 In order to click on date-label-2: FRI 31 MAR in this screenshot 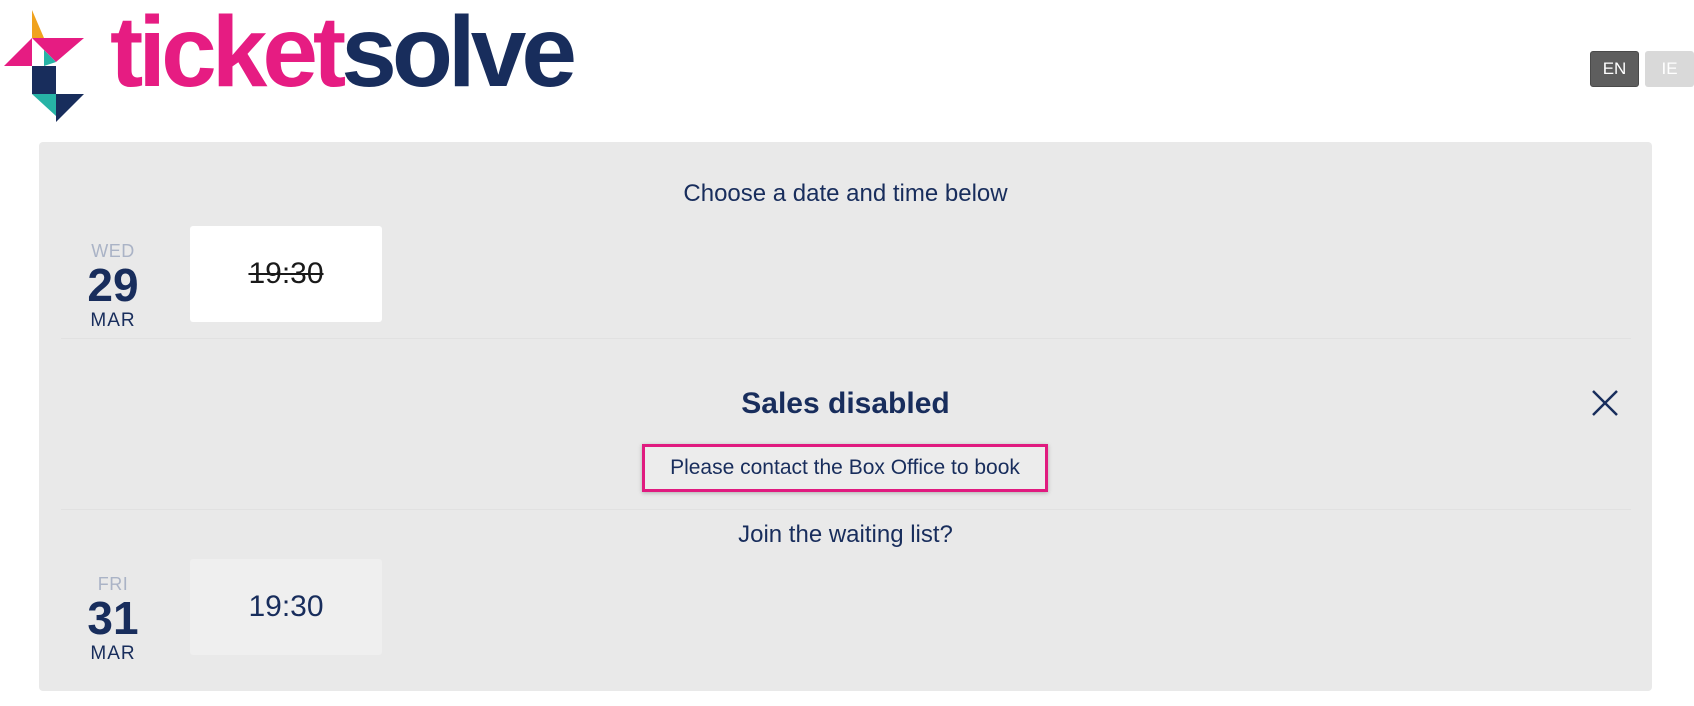, I will do `click(113, 619)`.